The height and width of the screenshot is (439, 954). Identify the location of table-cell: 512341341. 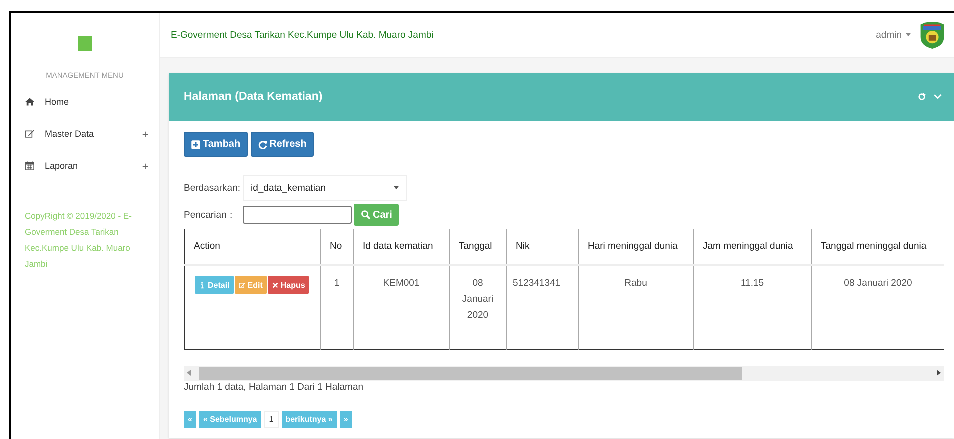
(542, 307).